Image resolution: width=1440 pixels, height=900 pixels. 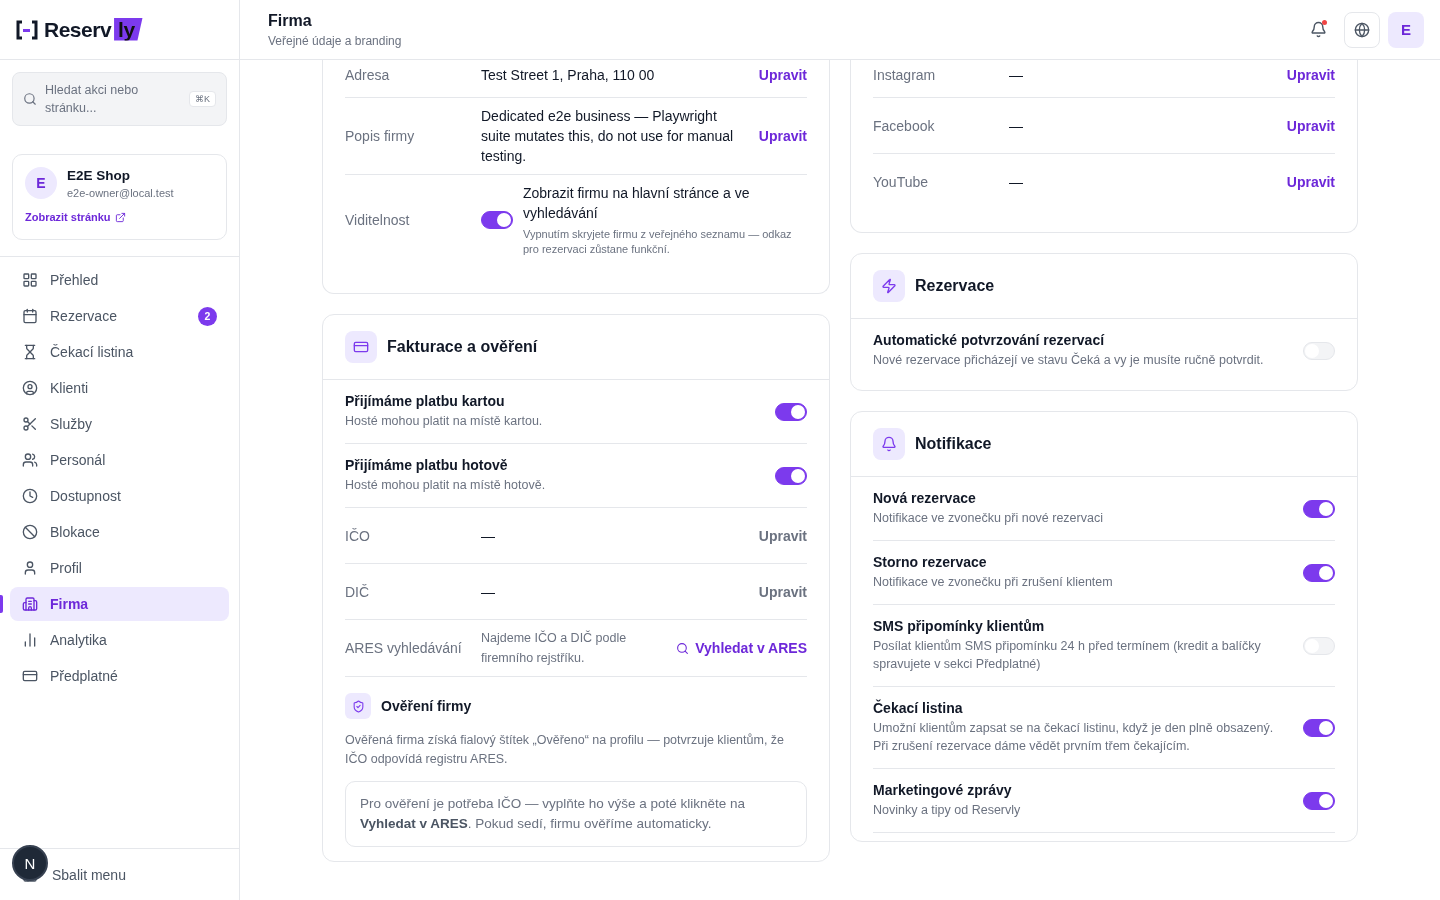 I want to click on card-title: Fakturace a ověření, so click(x=462, y=347).